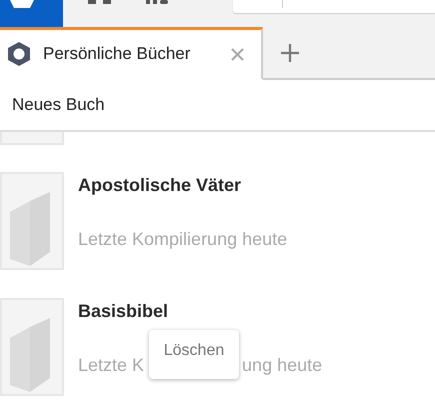  I want to click on new-book-link: Neues Buch, so click(58, 105).